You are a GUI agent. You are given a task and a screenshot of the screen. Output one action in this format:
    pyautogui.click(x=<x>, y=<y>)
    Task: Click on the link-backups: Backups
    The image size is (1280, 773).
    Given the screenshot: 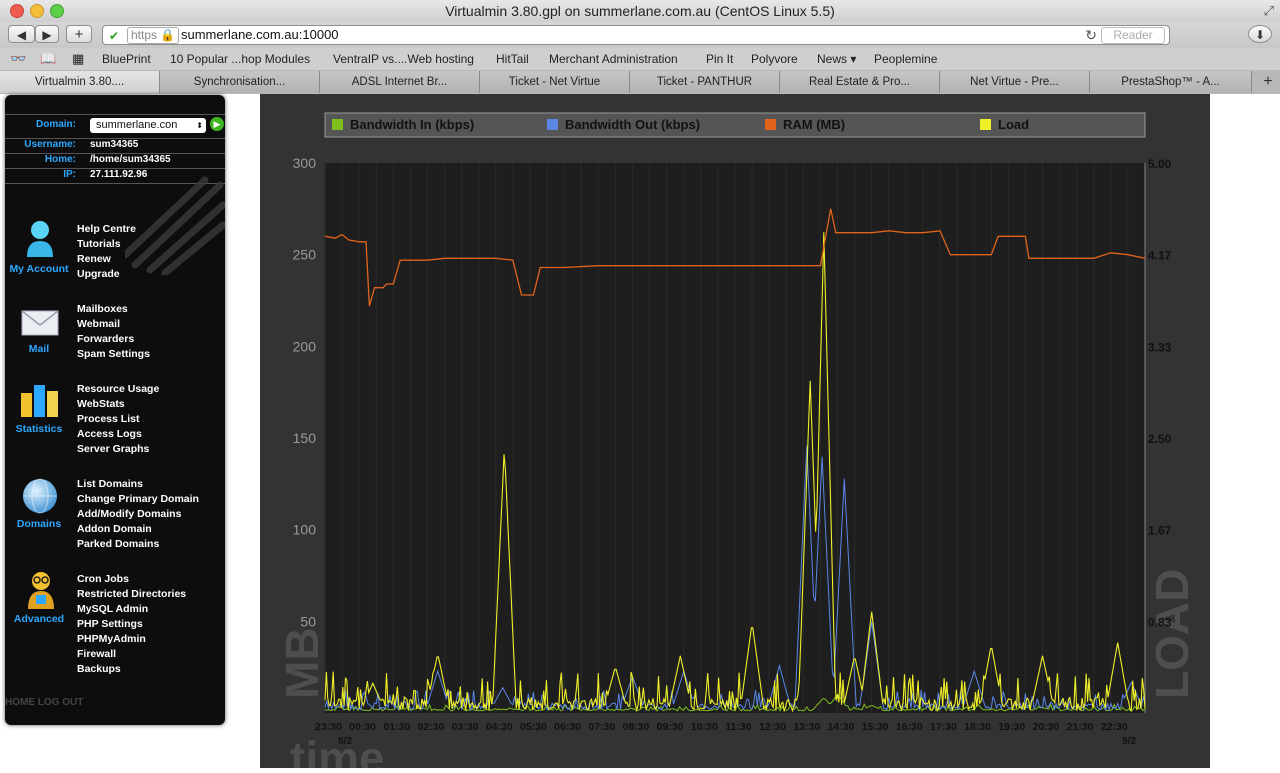 What is the action you would take?
    pyautogui.click(x=99, y=669)
    